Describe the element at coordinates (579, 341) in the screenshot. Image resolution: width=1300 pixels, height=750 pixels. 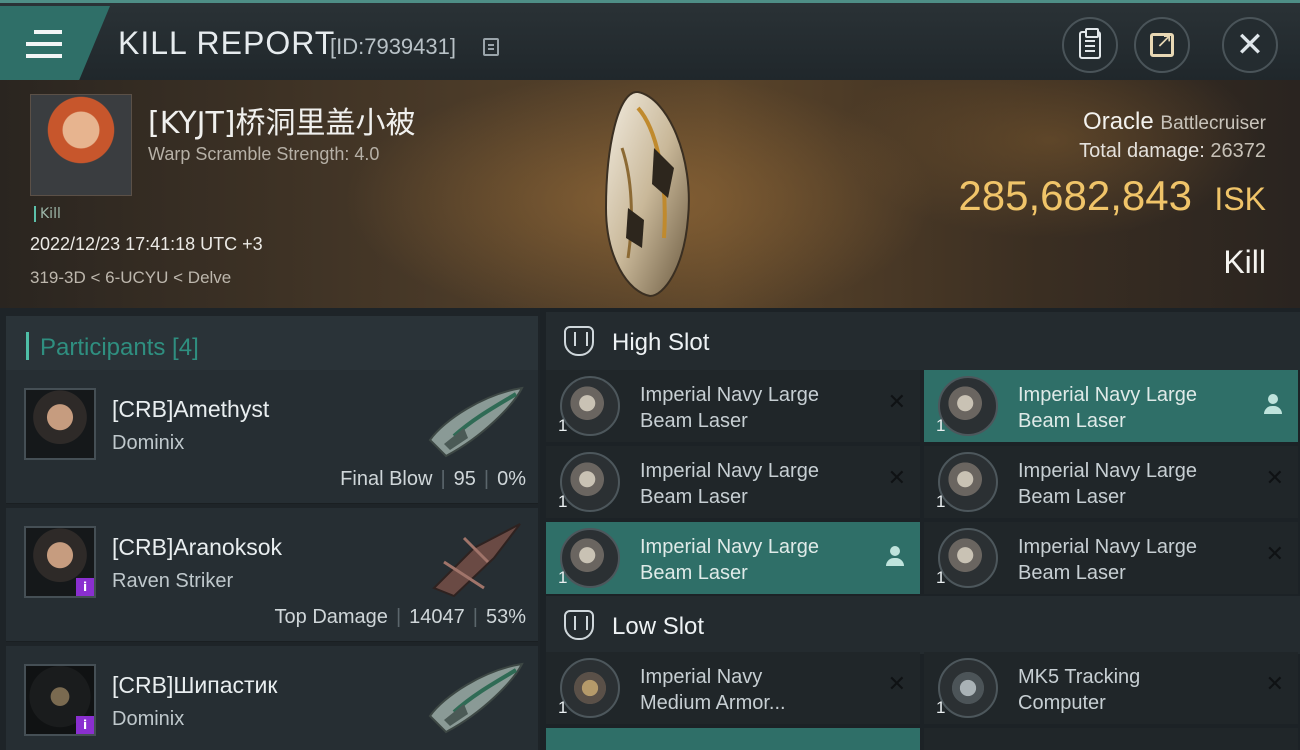
I see `high-slot-icon` at that location.